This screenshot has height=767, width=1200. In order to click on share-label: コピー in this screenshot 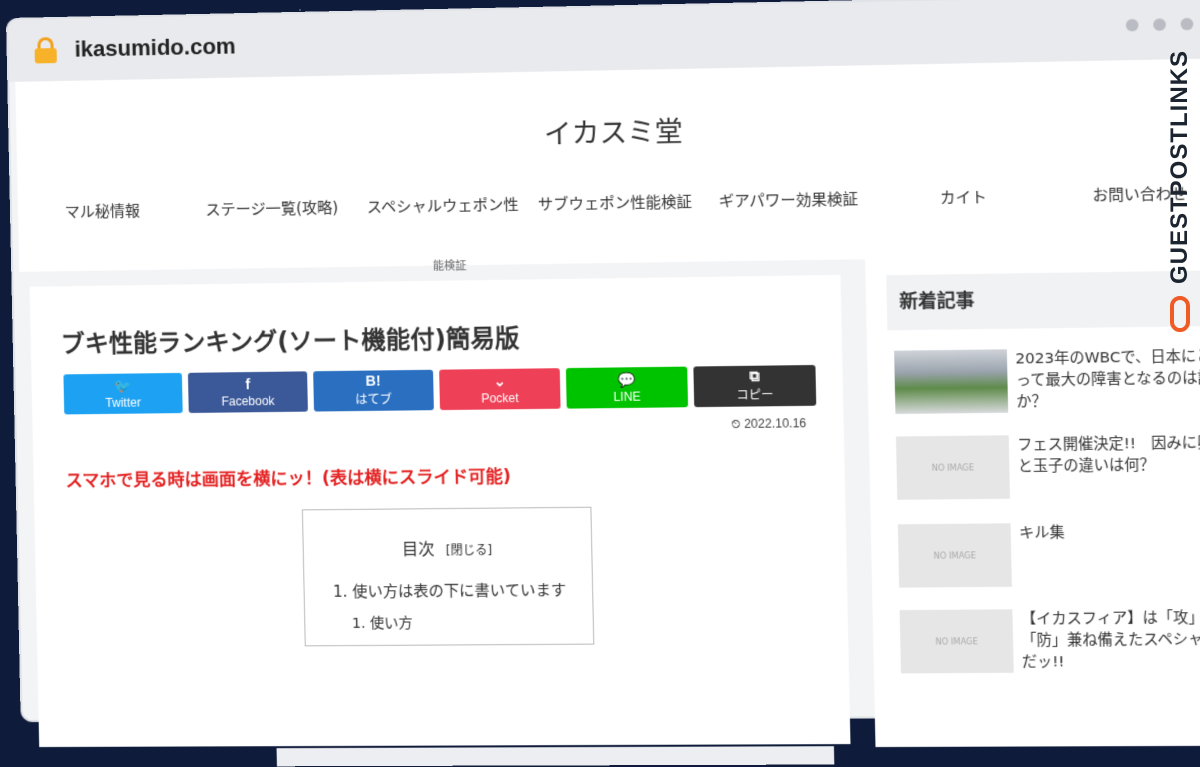, I will do `click(755, 395)`.